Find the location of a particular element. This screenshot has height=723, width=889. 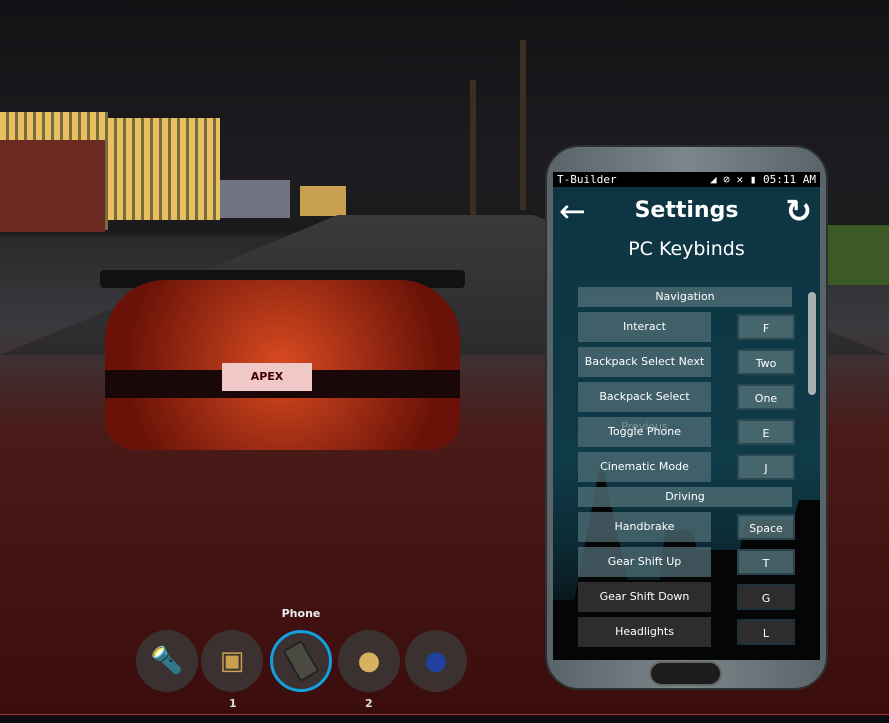

section-header-navigation: Navigation is located at coordinates (685, 297).